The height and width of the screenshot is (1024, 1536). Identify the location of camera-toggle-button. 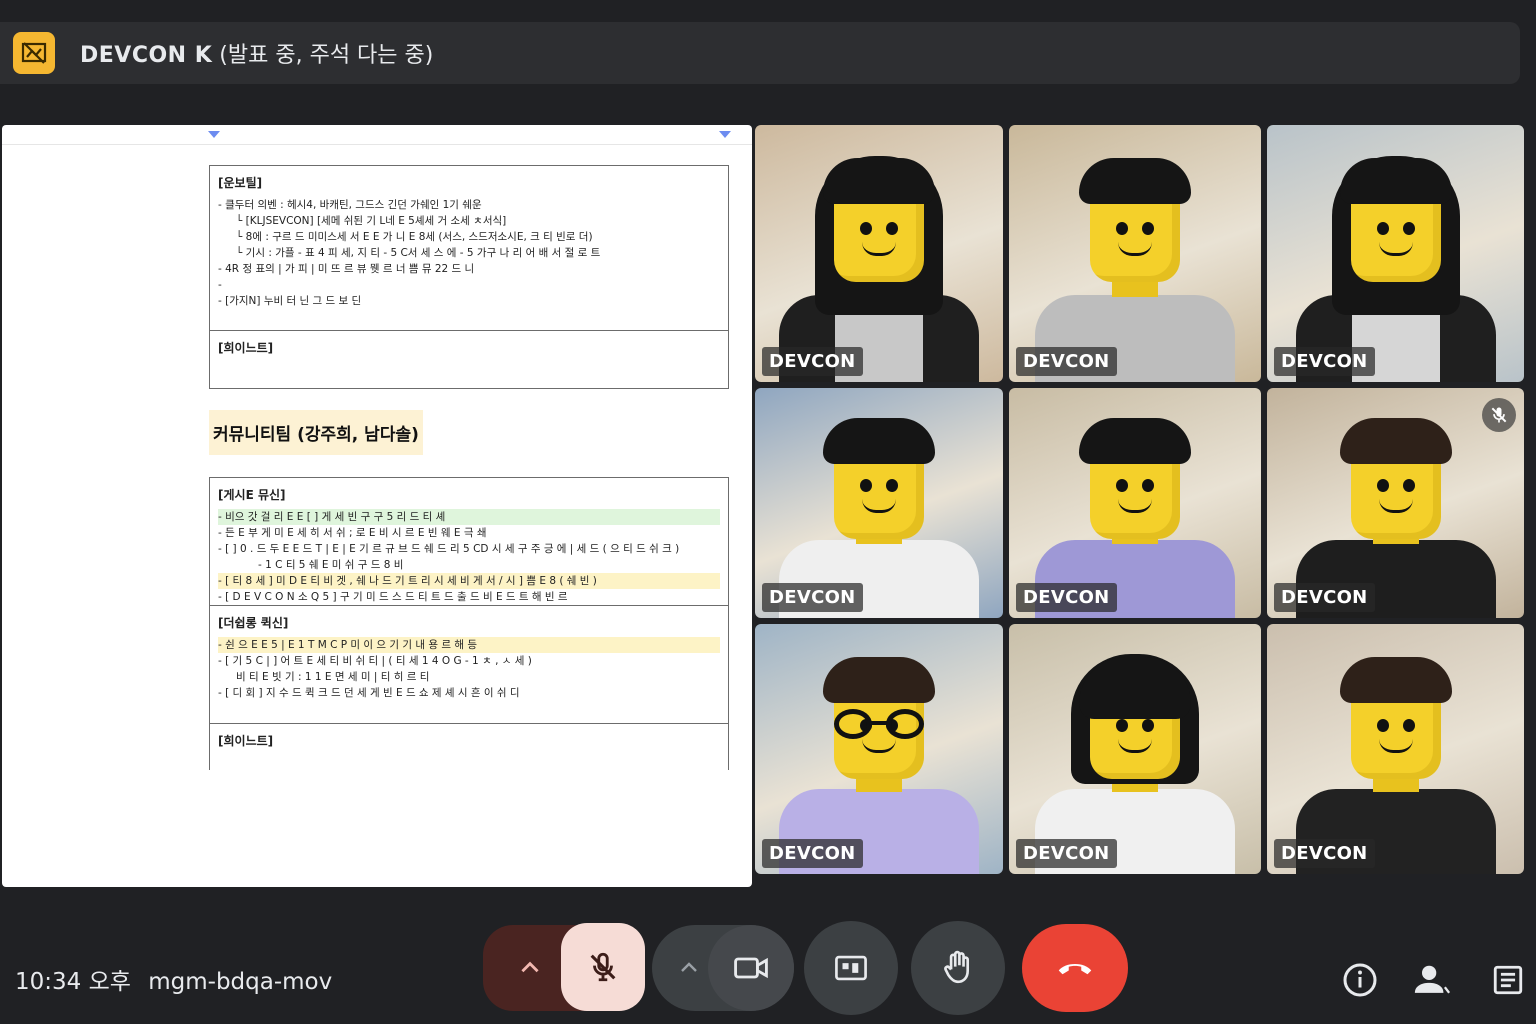
(751, 968).